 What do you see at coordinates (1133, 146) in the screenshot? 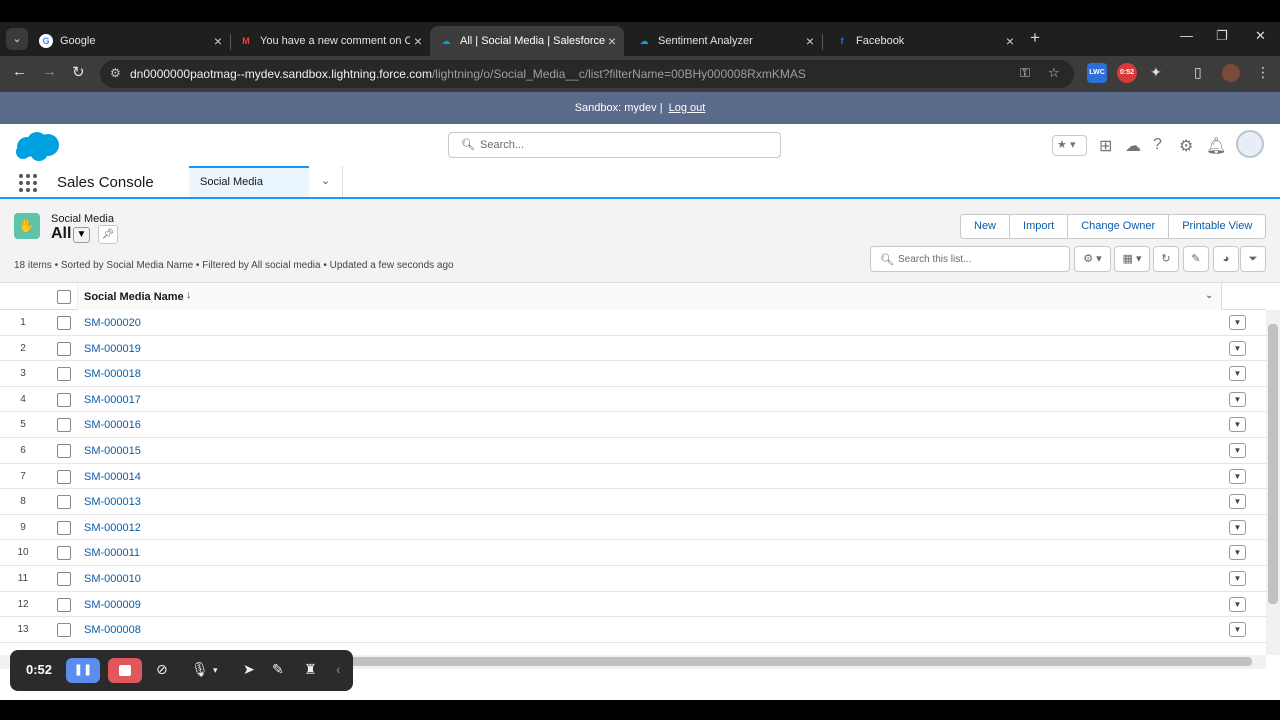
I see `trailhead-icon: ☁` at bounding box center [1133, 146].